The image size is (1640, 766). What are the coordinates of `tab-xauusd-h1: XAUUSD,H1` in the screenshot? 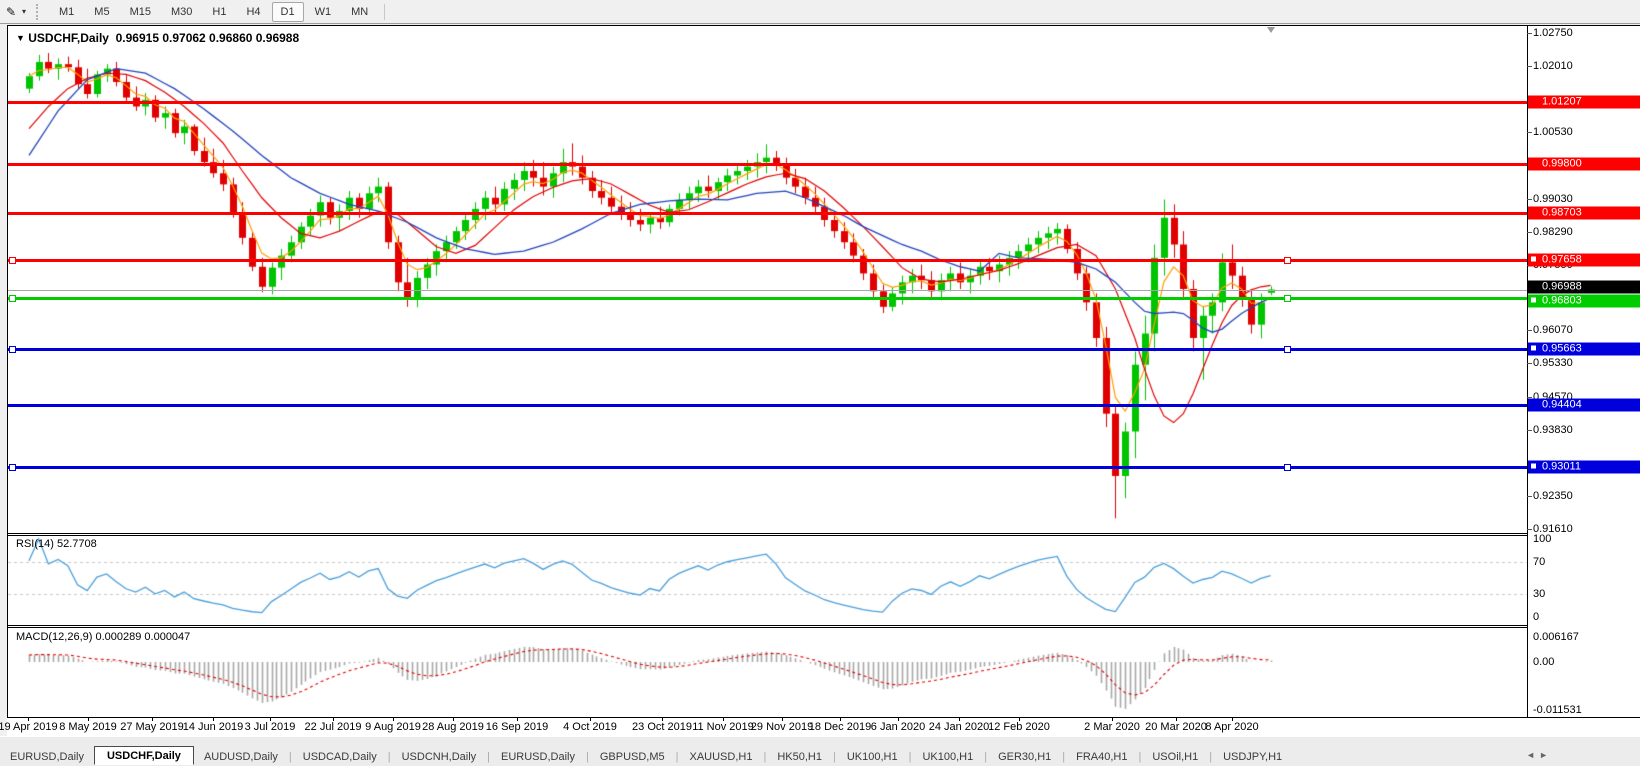 It's located at (721, 757).